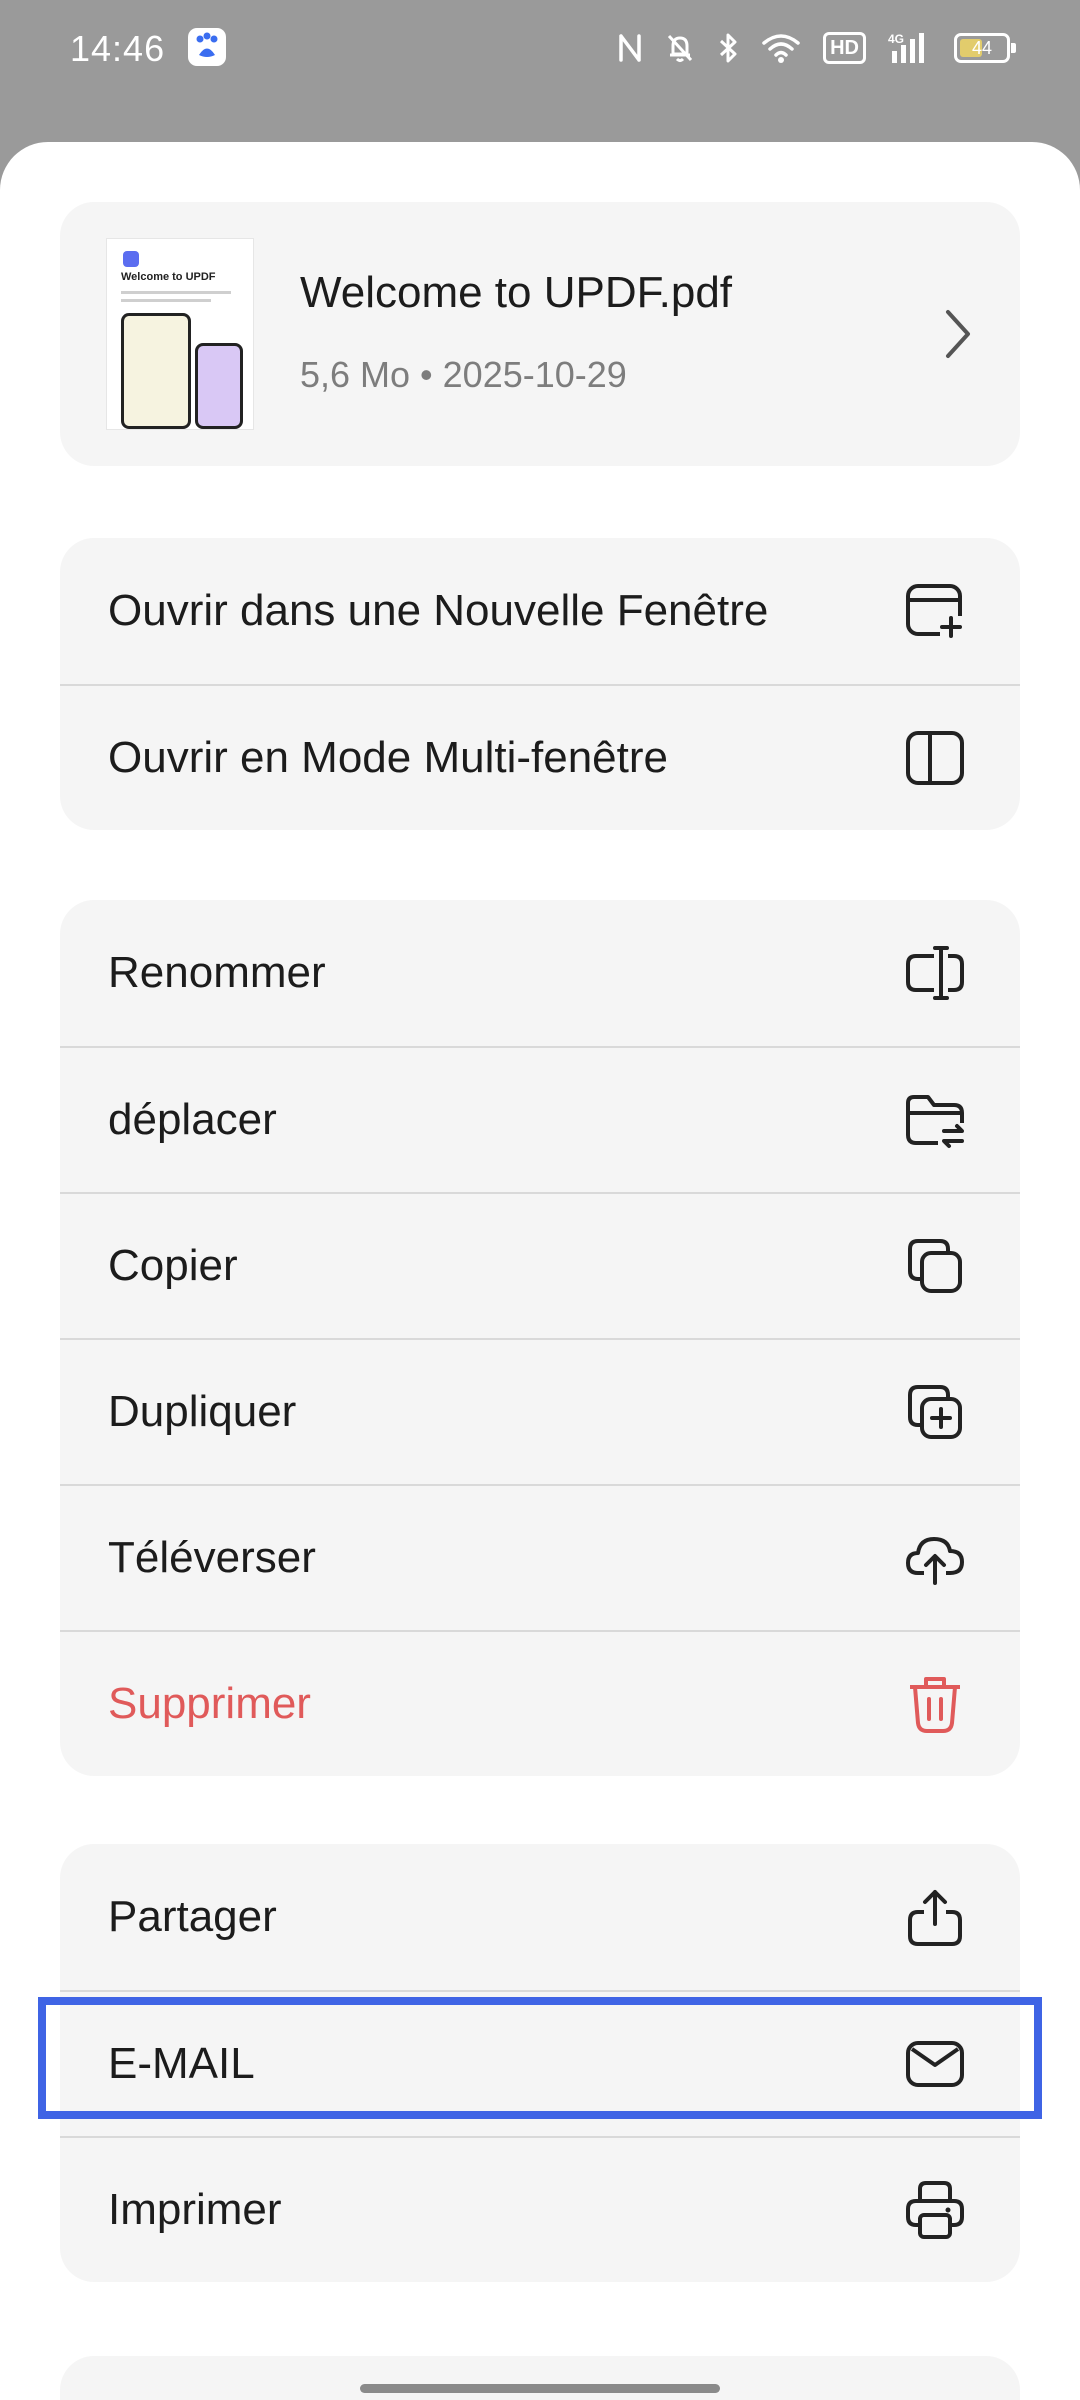 The image size is (1080, 2400). What do you see at coordinates (982, 47) in the screenshot?
I see `battery-level: 44` at bounding box center [982, 47].